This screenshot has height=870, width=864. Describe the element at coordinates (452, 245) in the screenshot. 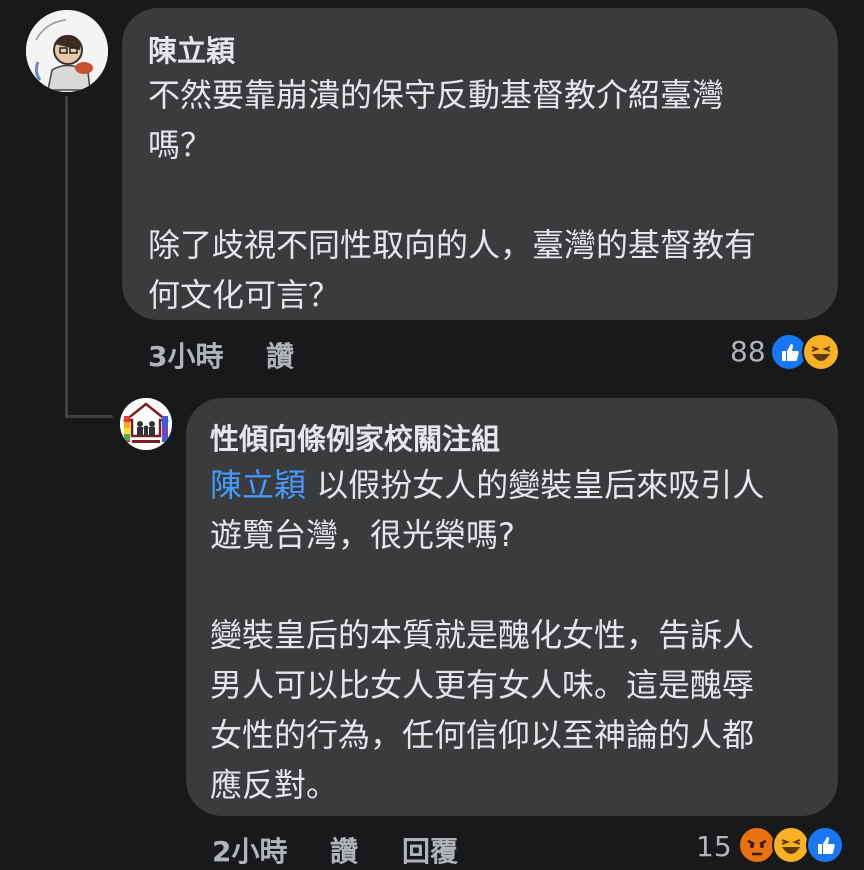

I see `comment-line: 除了歧視不同性取向的人，臺灣的基督教有` at that location.